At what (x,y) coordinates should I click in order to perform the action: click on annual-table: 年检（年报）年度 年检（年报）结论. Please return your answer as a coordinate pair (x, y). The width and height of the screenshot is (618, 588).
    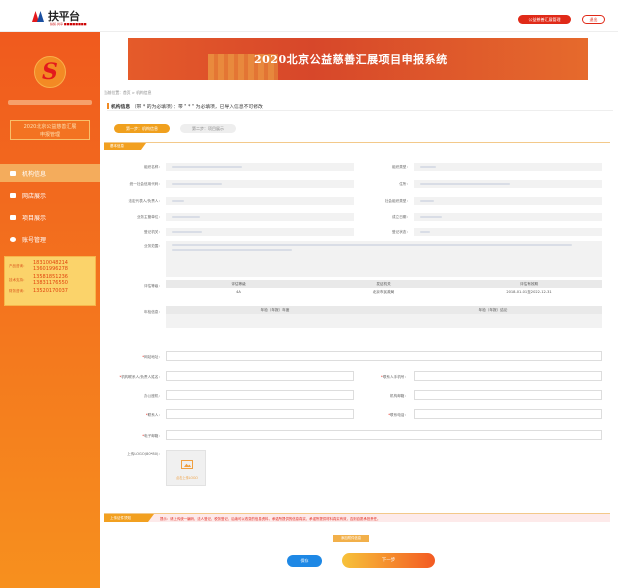
    Looking at the image, I should click on (384, 317).